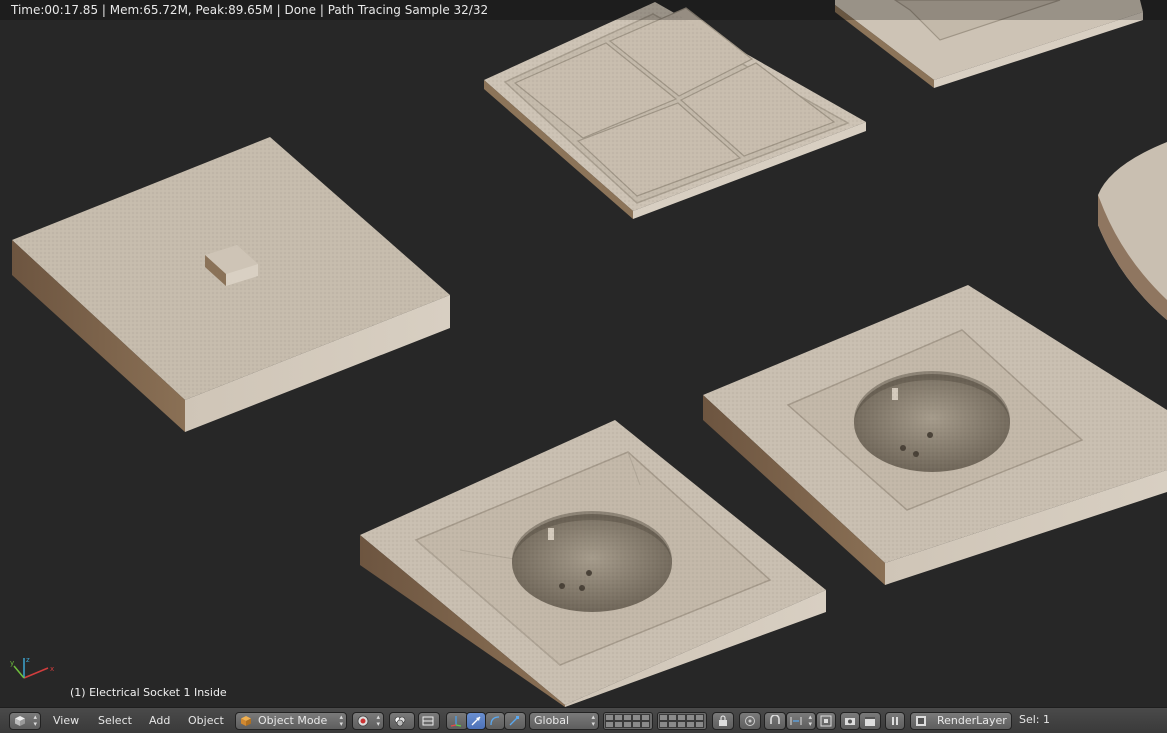  Describe the element at coordinates (148, 692) in the screenshot. I see `active-object-label: (1) Electrical Socket 1 Inside` at that location.